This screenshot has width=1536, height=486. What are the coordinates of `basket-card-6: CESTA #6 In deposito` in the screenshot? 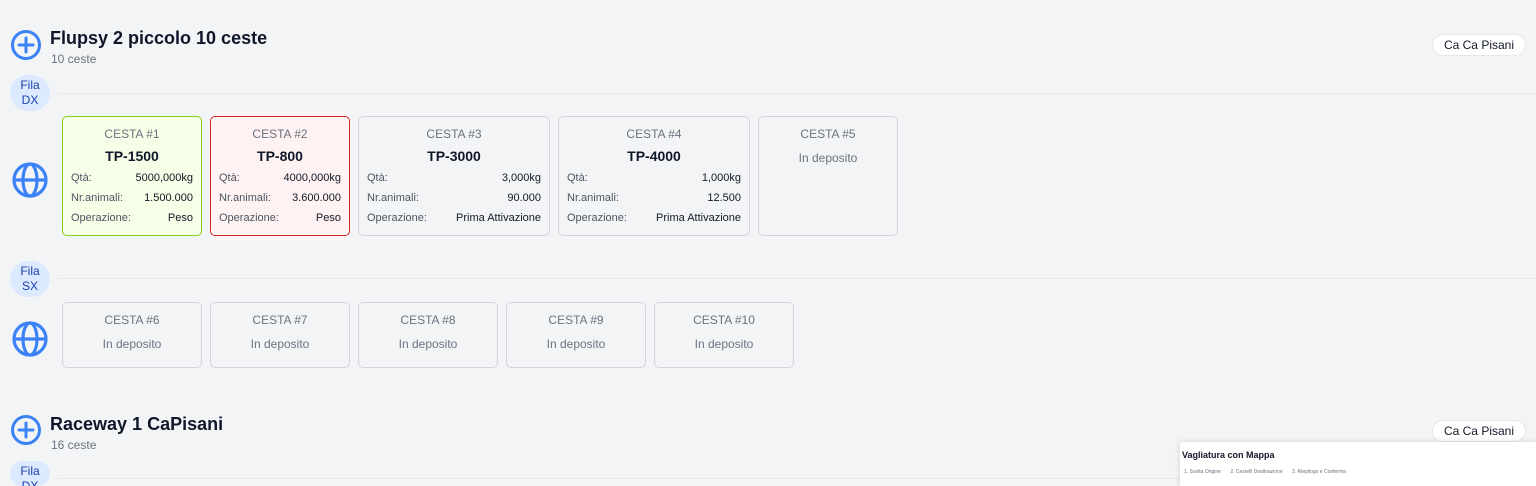 It's located at (132, 335).